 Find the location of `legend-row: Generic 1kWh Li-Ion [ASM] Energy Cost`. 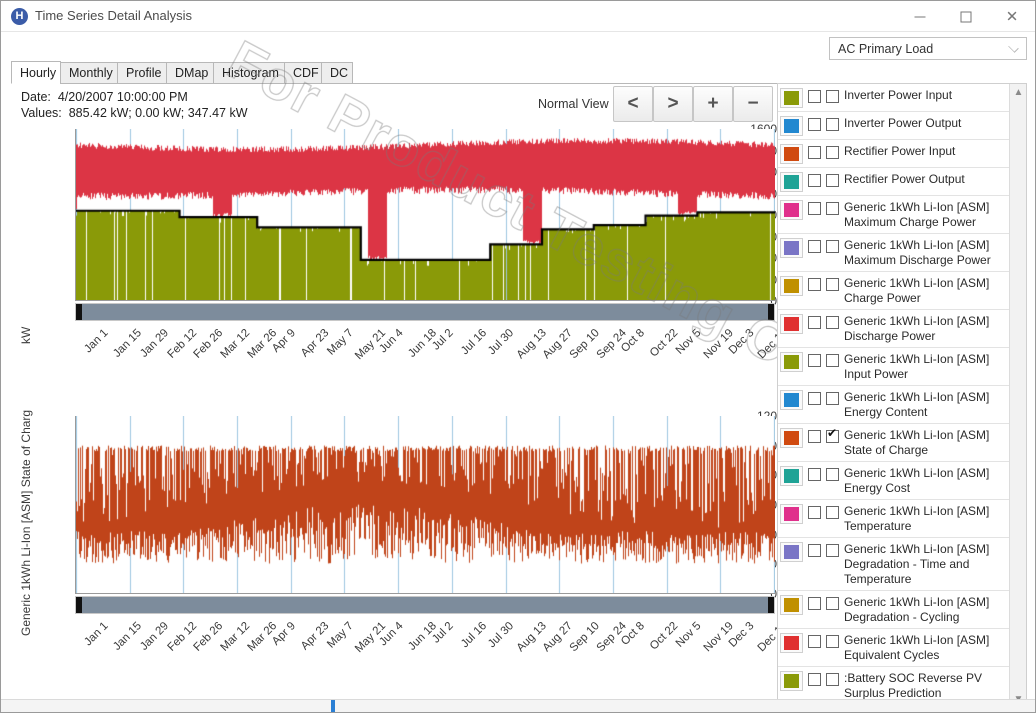

legend-row: Generic 1kWh Li-Ion [ASM] Energy Cost is located at coordinates (894, 481).